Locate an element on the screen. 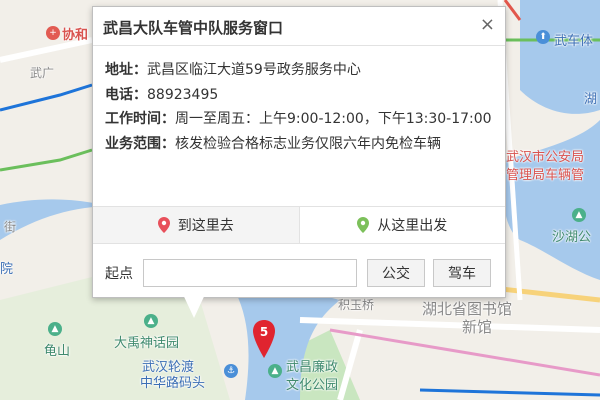 This screenshot has width=600, height=400. drive-button: 驾车 is located at coordinates (462, 273).